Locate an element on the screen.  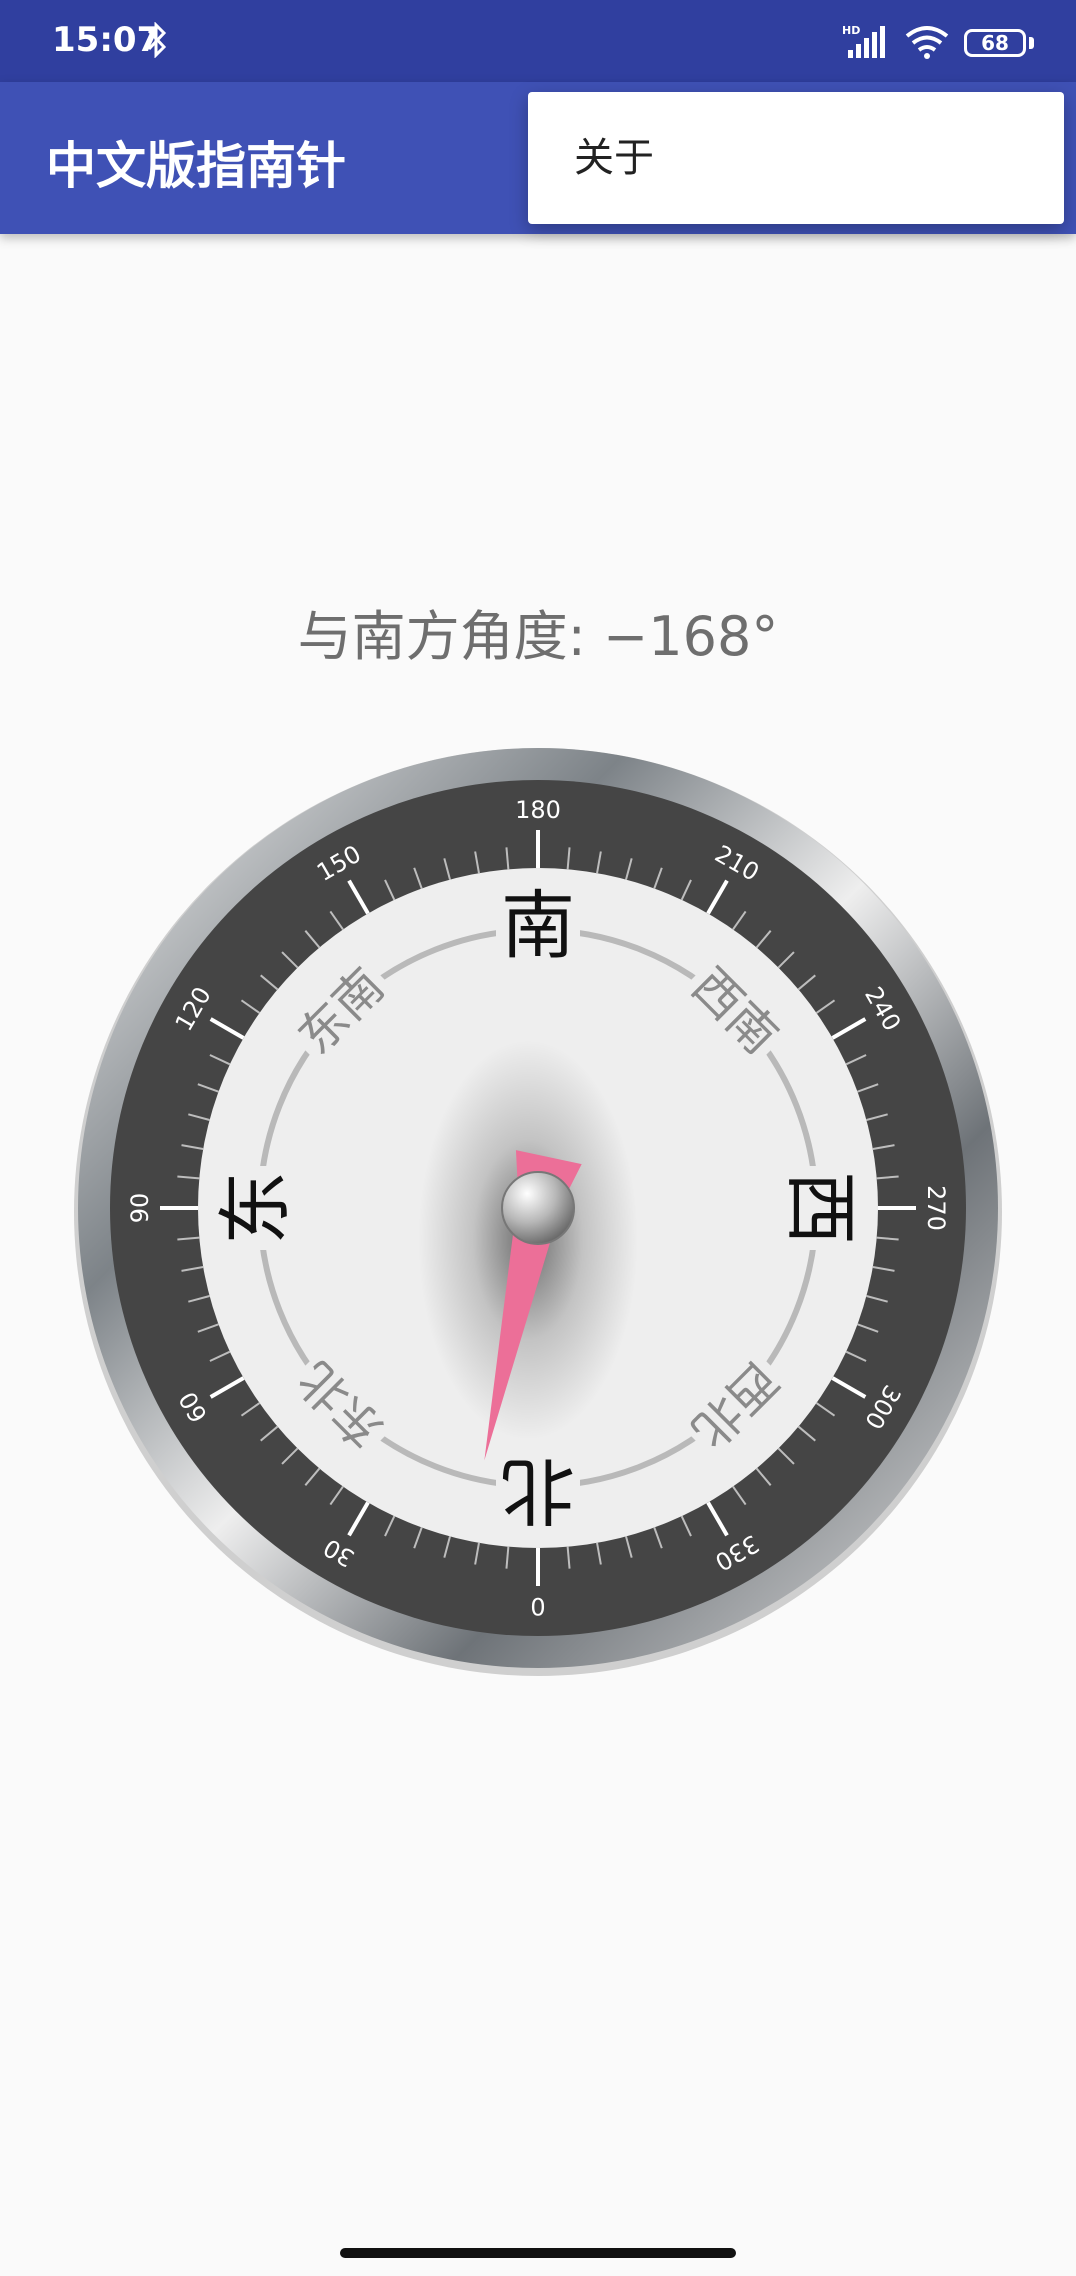
status-bar: 15:07 HD 68 is located at coordinates (538, 41).